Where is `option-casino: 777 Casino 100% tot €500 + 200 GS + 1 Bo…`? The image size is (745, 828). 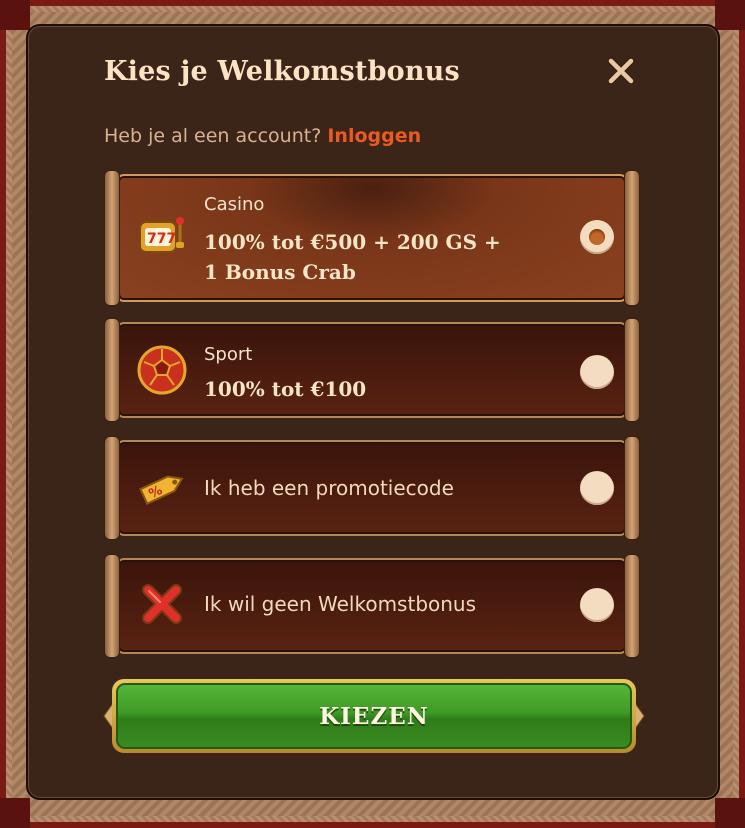 option-casino: 777 Casino 100% tot €500 + 200 GS + 1 Bo… is located at coordinates (372, 238).